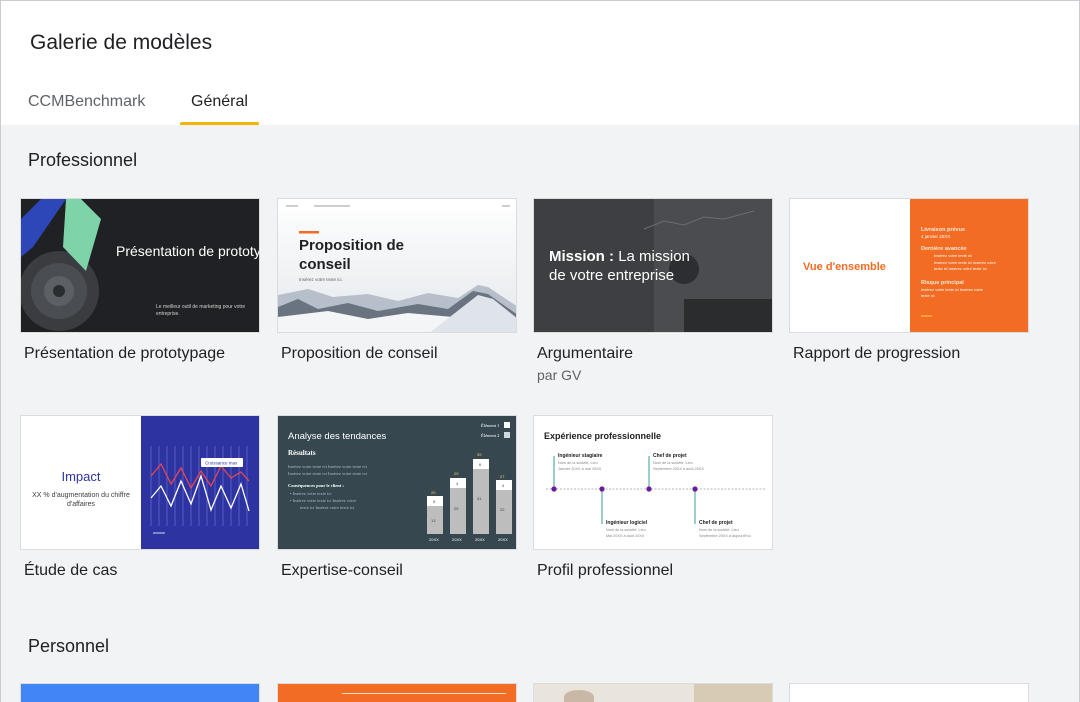 The height and width of the screenshot is (702, 1080). Describe the element at coordinates (323, 500) in the screenshot. I see `svg-text:• Insérez votre texte ici Ins: • Insérez votre texte ici Insérez votre` at that location.